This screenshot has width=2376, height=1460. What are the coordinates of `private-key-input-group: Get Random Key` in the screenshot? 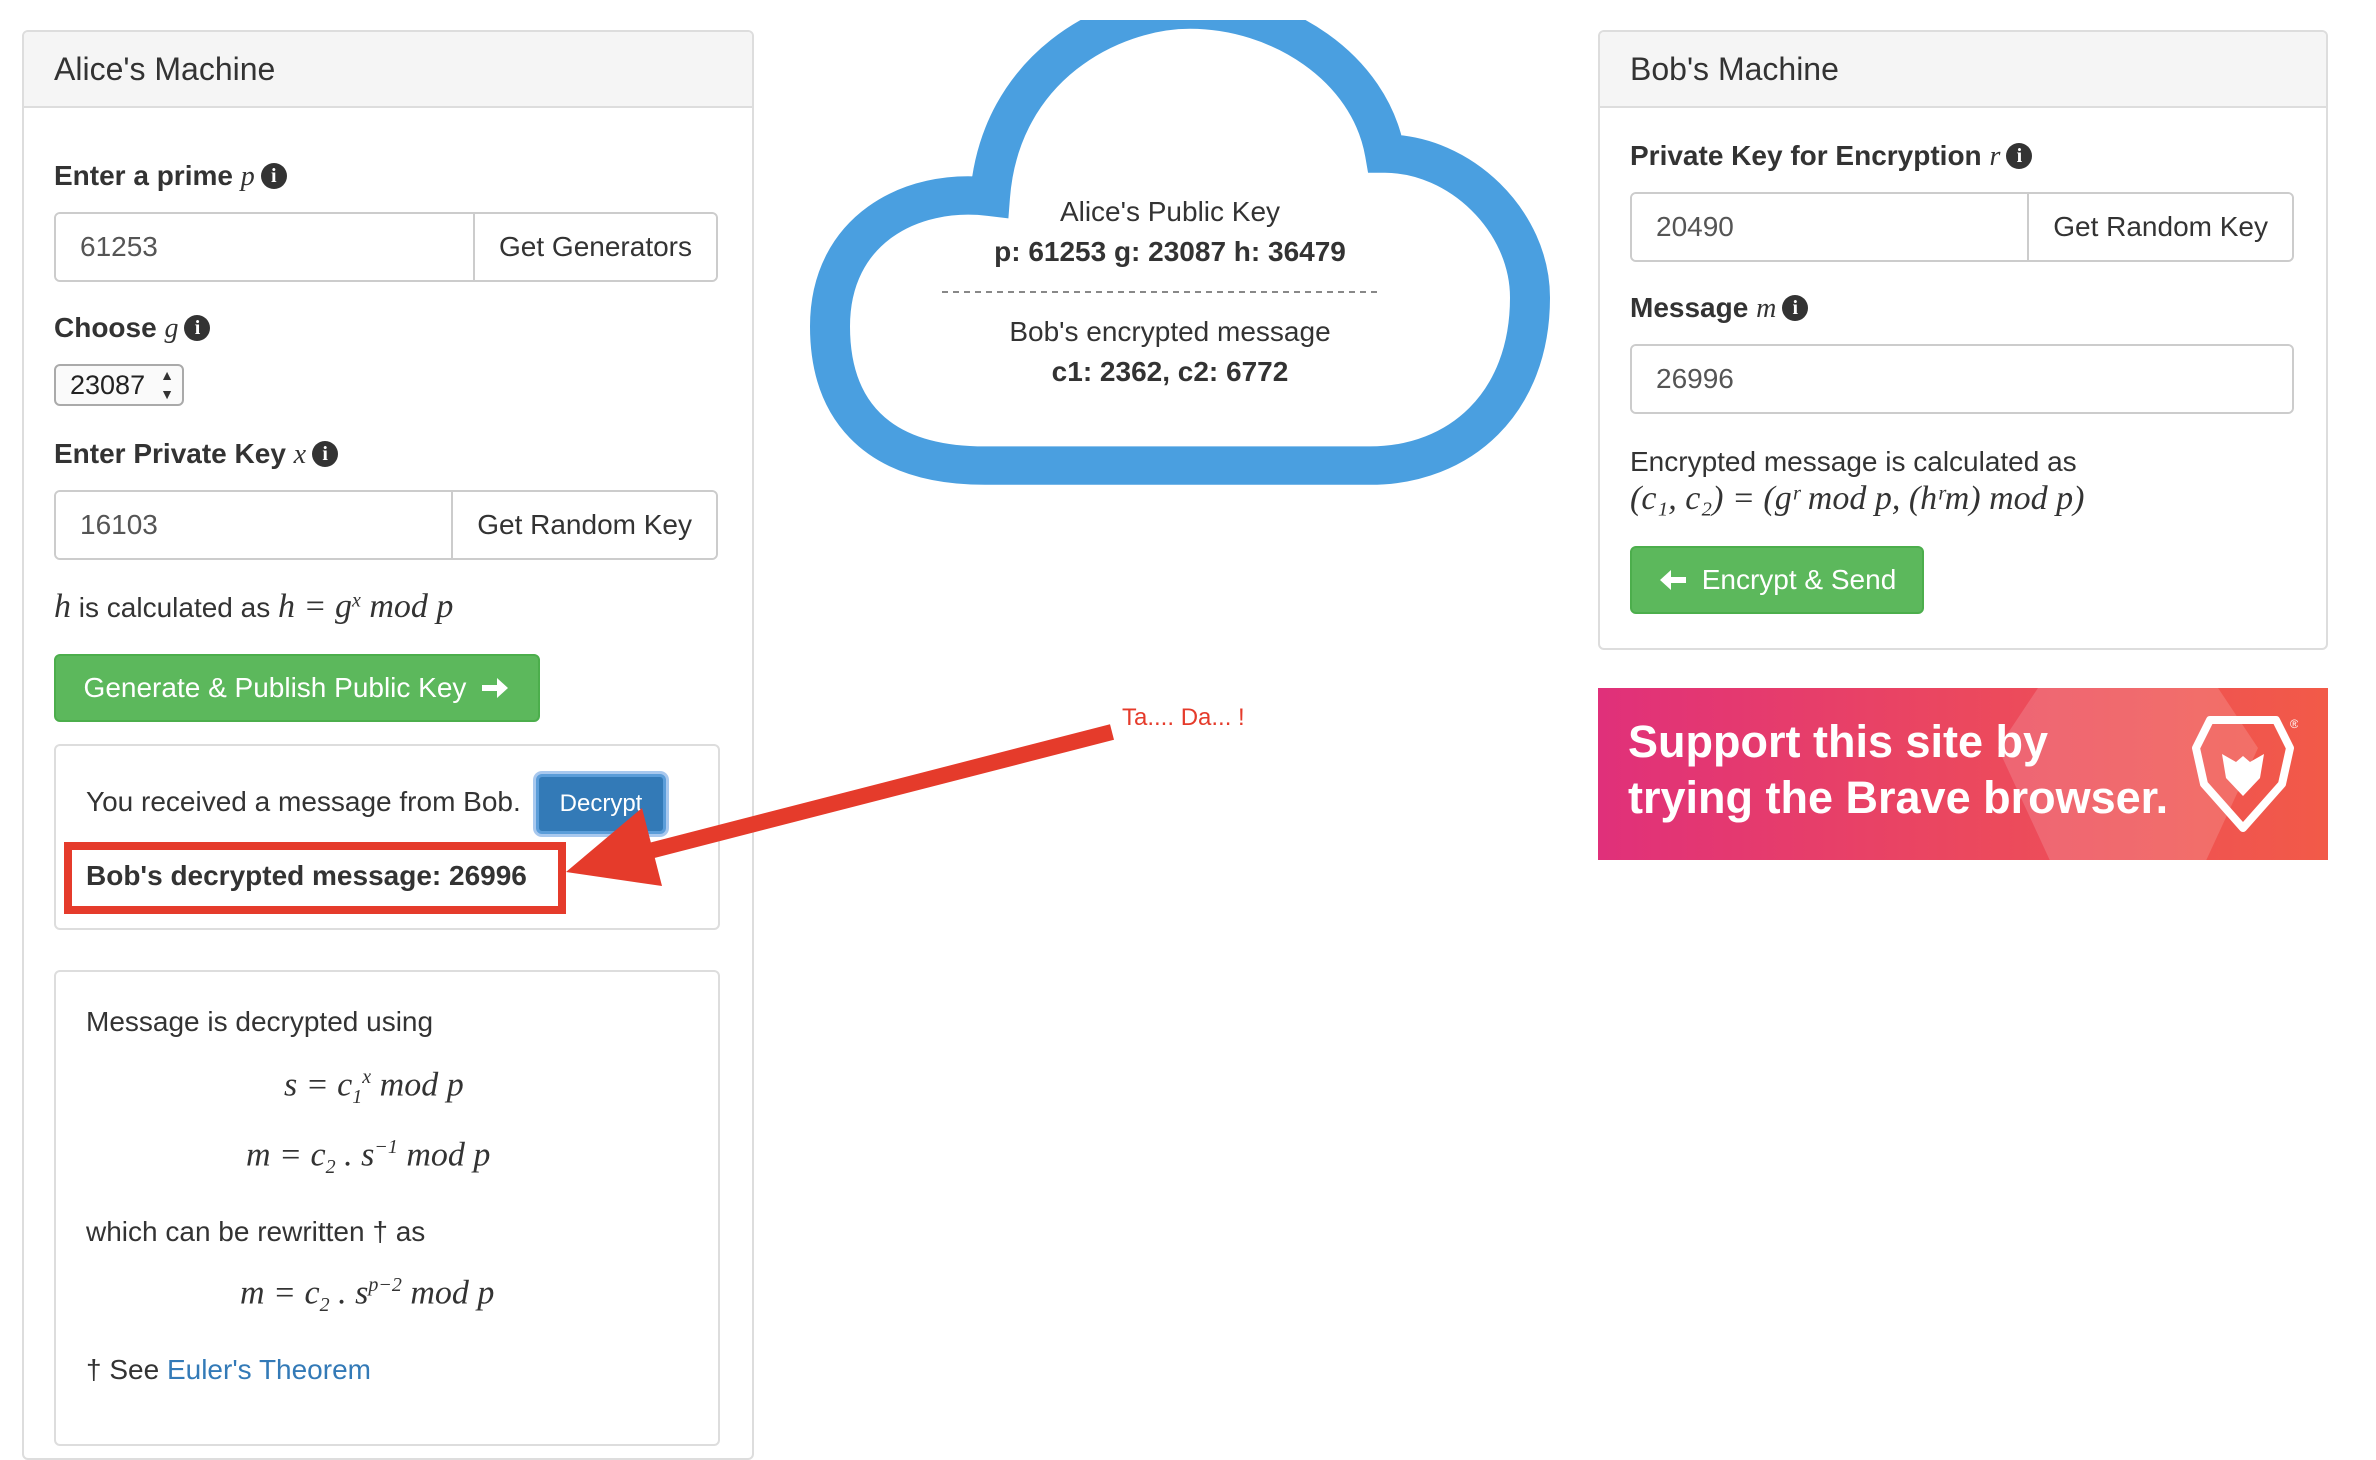 It's located at (386, 525).